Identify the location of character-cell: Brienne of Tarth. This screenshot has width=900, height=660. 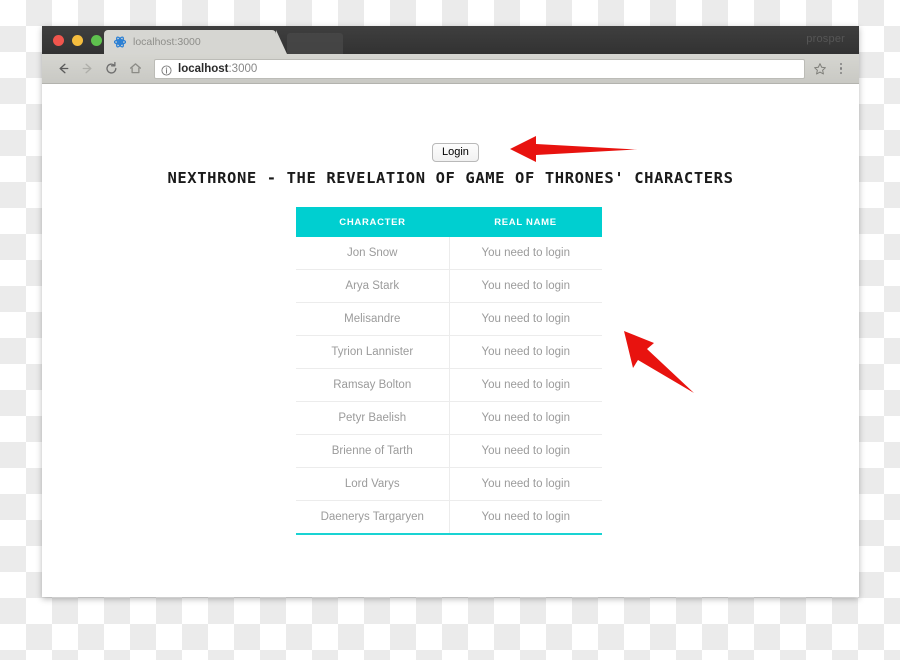
(373, 451).